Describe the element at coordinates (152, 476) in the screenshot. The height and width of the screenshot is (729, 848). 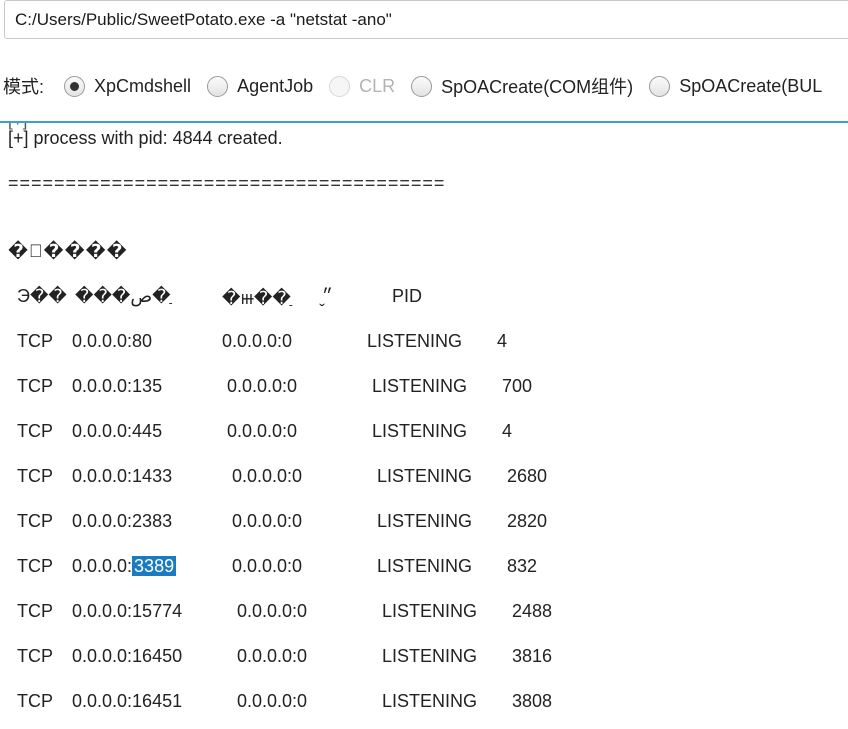
I see `row-local-port: 1433` at that location.